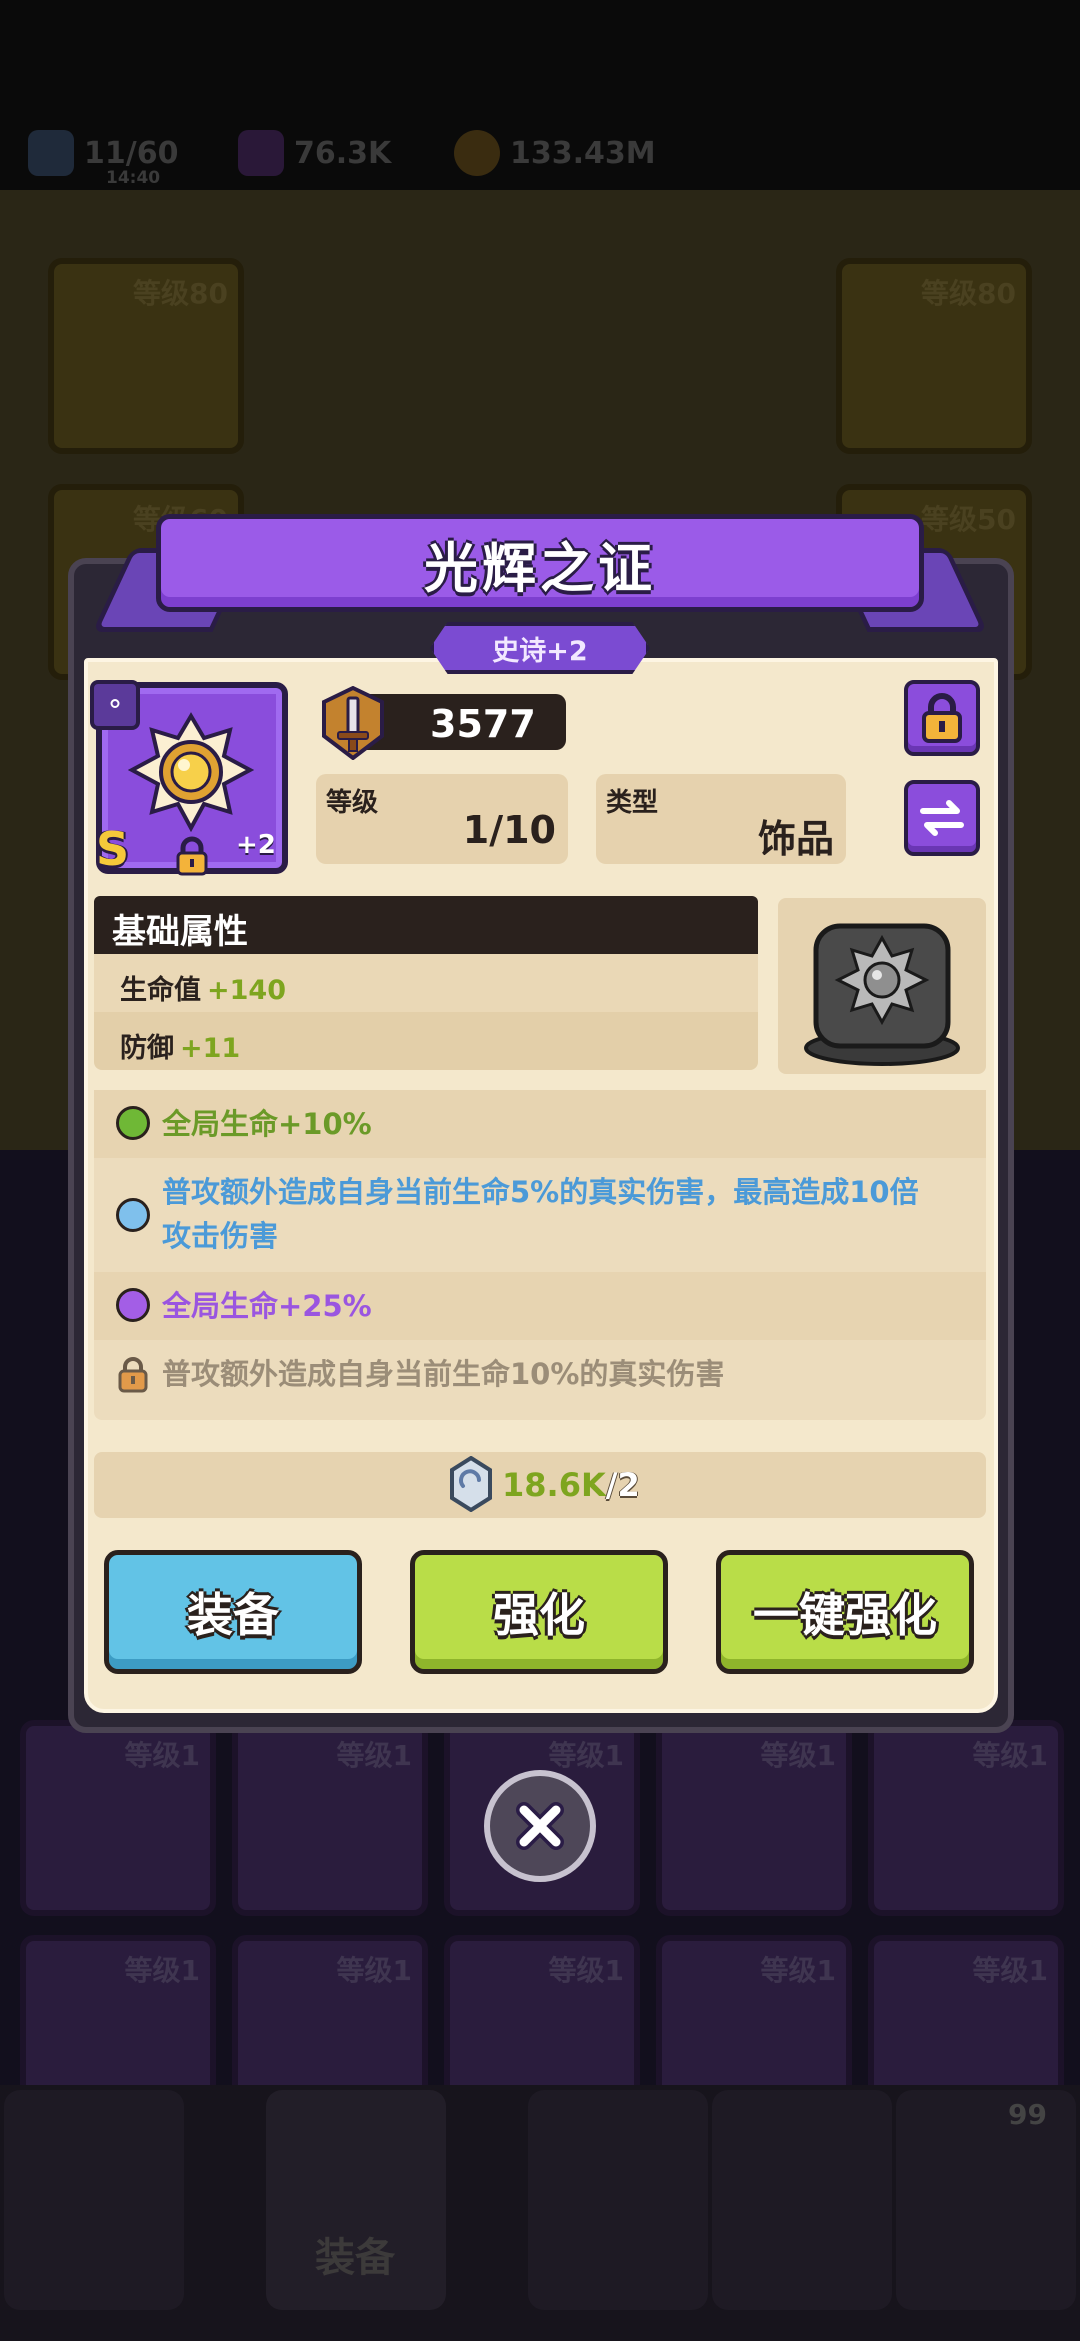  What do you see at coordinates (583, 153) in the screenshot?
I see `coin-value: 133.43M` at bounding box center [583, 153].